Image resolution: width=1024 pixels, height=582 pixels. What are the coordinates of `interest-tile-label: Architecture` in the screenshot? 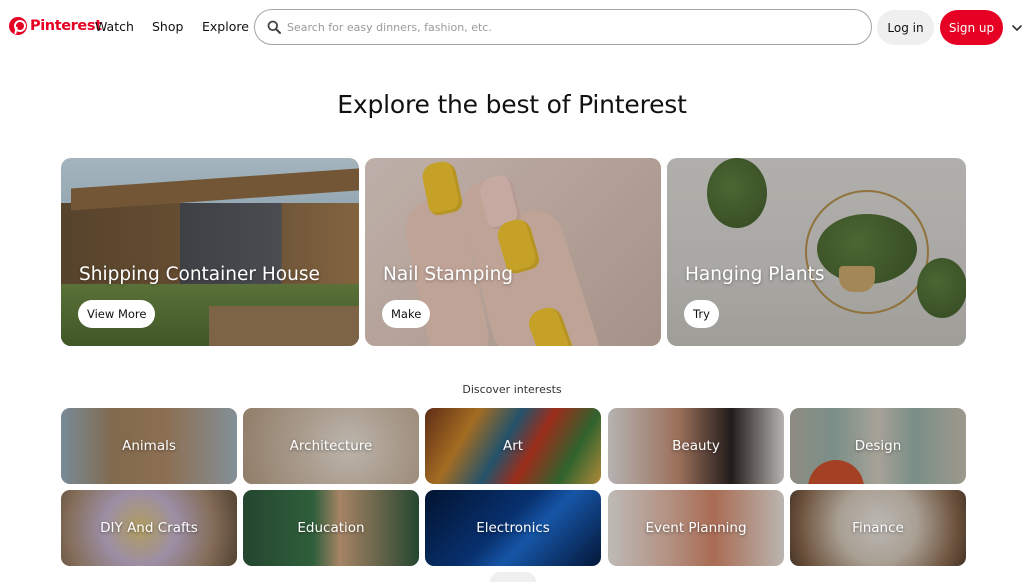 It's located at (331, 446).